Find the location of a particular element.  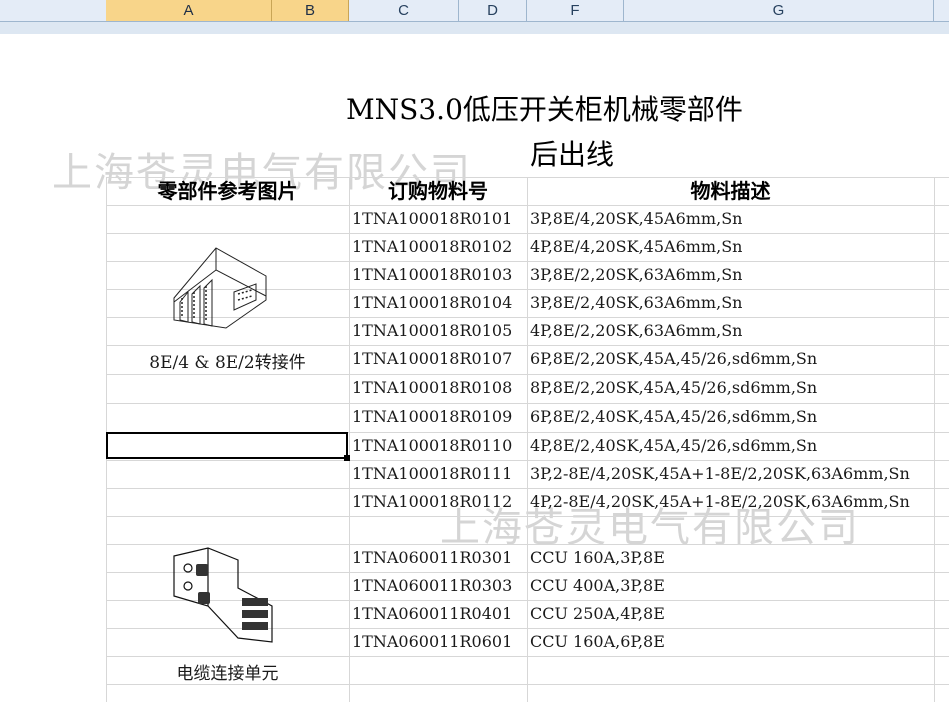

header-desc: 物料描述 is located at coordinates (730, 191).